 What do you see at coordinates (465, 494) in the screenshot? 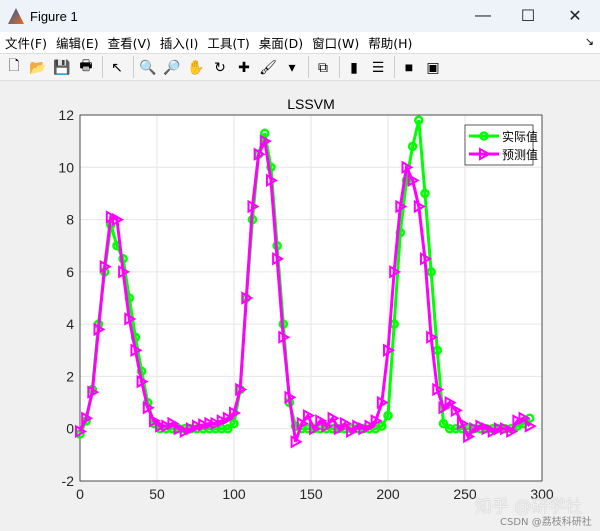
I see `x-tick-label: 250` at bounding box center [465, 494].